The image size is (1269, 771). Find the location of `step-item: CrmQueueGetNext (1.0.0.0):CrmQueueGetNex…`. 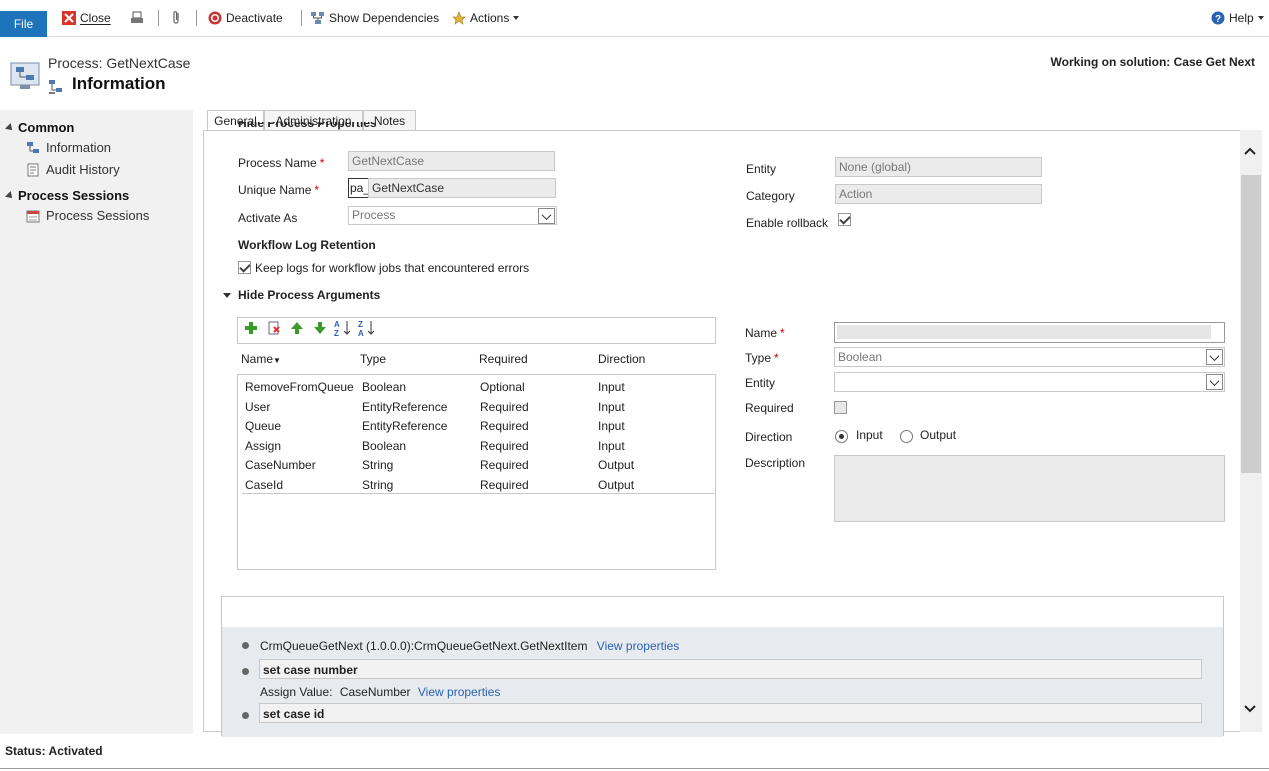

step-item: CrmQueueGetNext (1.0.0.0):CrmQueueGetNex… is located at coordinates (469, 646).